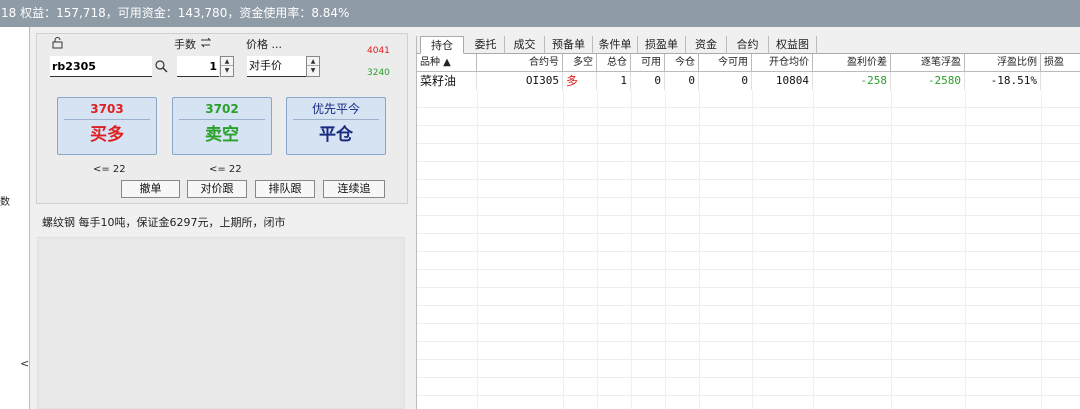 Image resolution: width=1080 pixels, height=409 pixels. What do you see at coordinates (662, 45) in the screenshot?
I see `tab-stop-orders: 损盈单` at bounding box center [662, 45].